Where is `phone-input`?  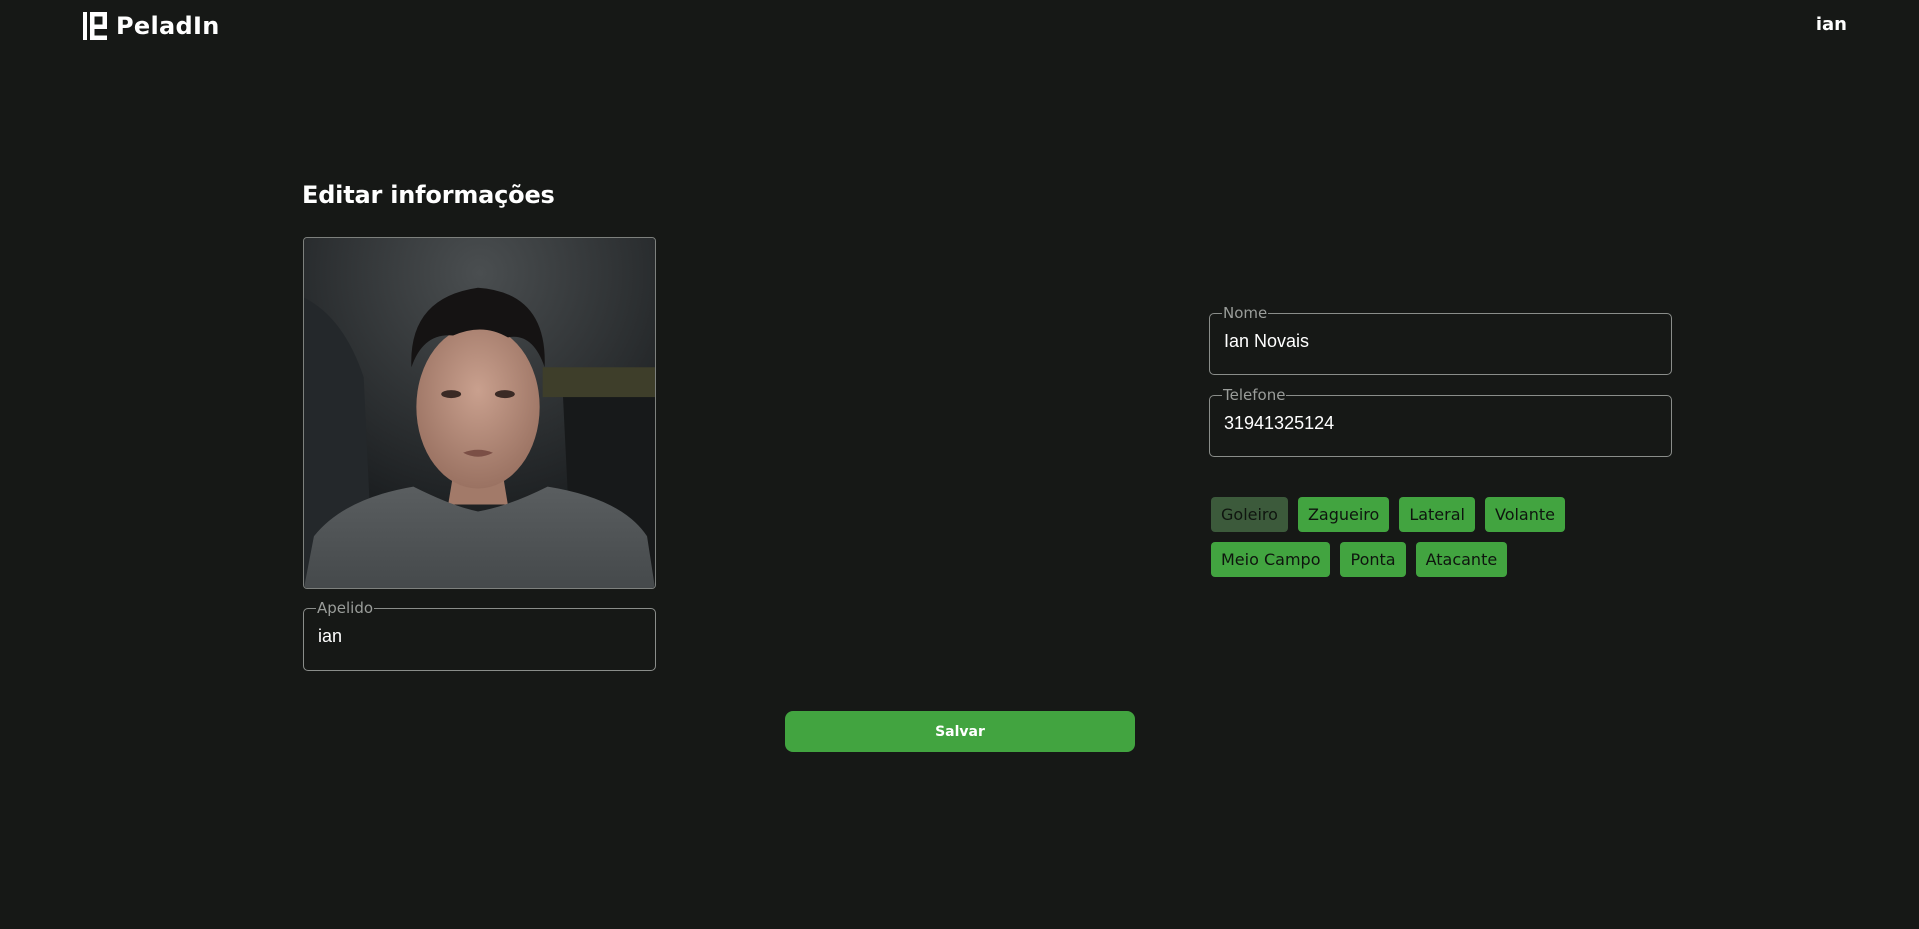 phone-input is located at coordinates (1440, 423).